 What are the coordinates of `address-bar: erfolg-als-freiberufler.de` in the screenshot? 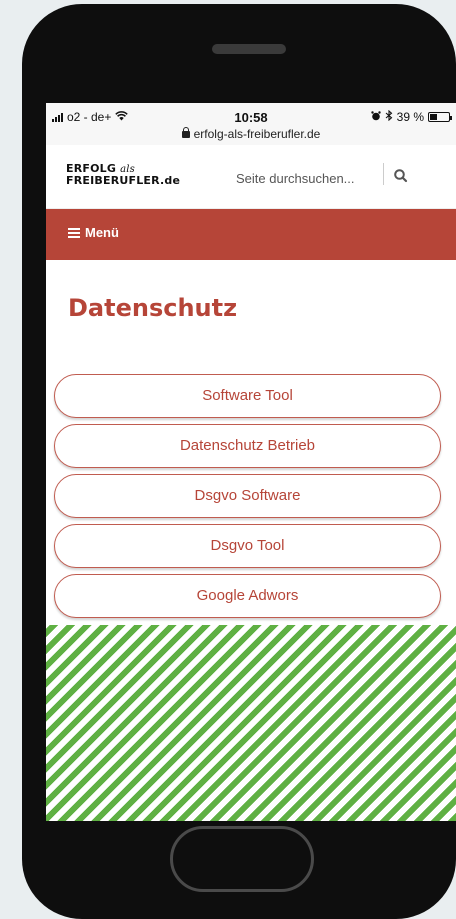 It's located at (251, 134).